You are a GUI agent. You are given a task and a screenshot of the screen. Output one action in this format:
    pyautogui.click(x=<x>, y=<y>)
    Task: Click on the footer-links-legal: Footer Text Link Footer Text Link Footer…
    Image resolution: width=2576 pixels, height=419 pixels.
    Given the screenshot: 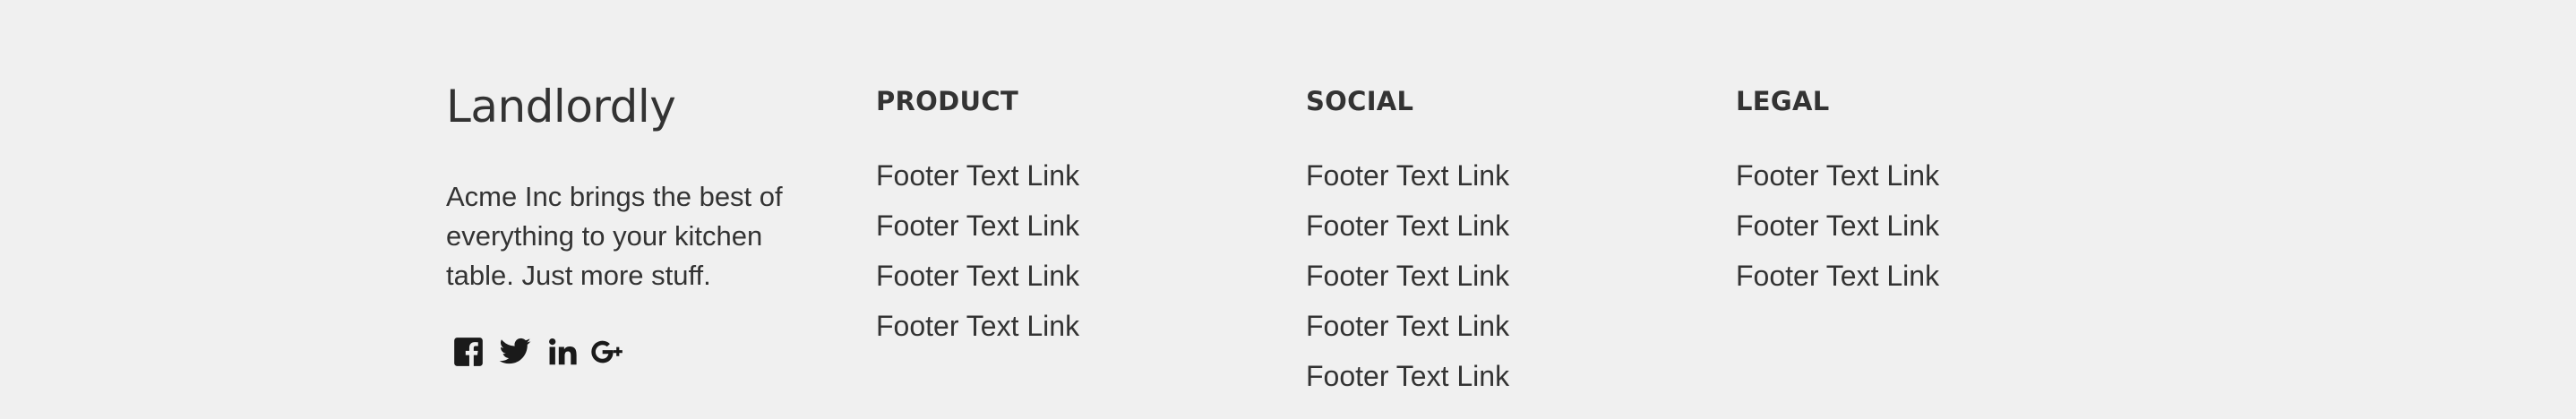 What is the action you would take?
    pyautogui.click(x=1837, y=233)
    